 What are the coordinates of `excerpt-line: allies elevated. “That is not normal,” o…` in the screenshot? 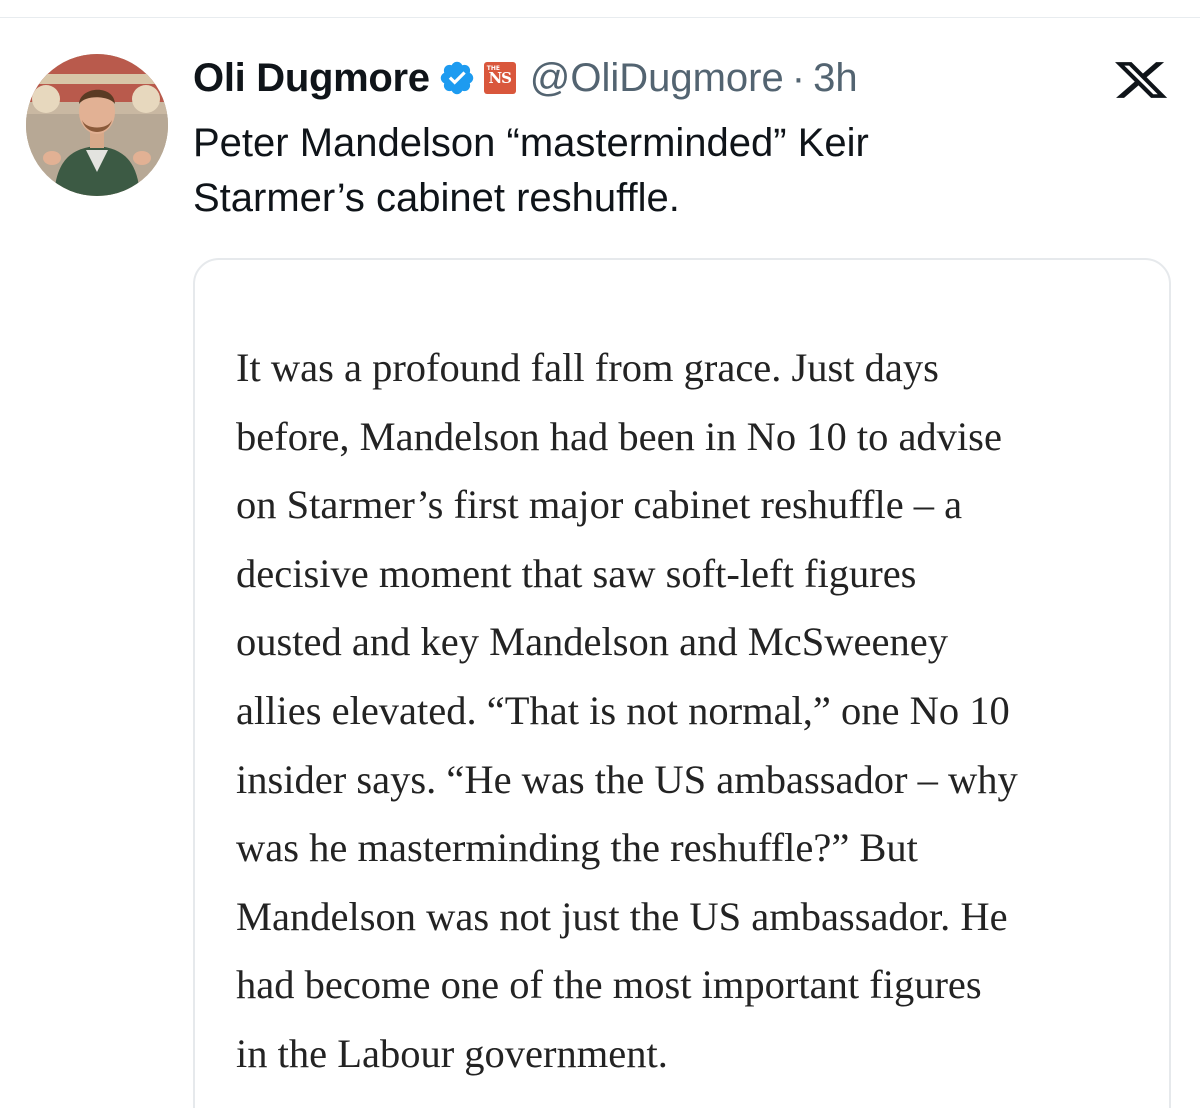 It's located at (623, 710).